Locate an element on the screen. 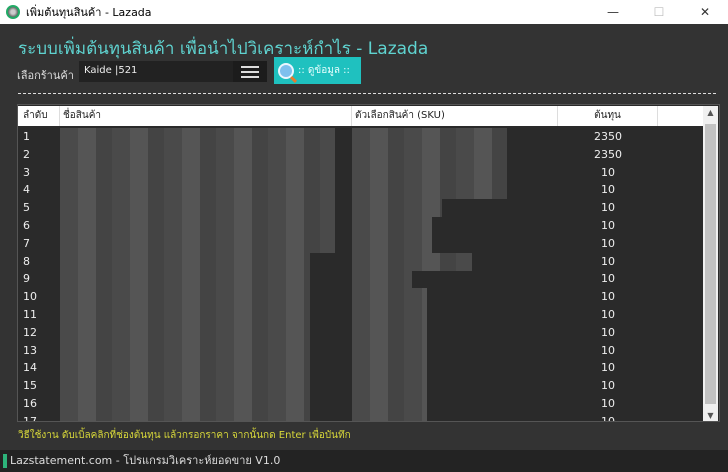 The width and height of the screenshot is (728, 472). row-number: 7 is located at coordinates (26, 243).